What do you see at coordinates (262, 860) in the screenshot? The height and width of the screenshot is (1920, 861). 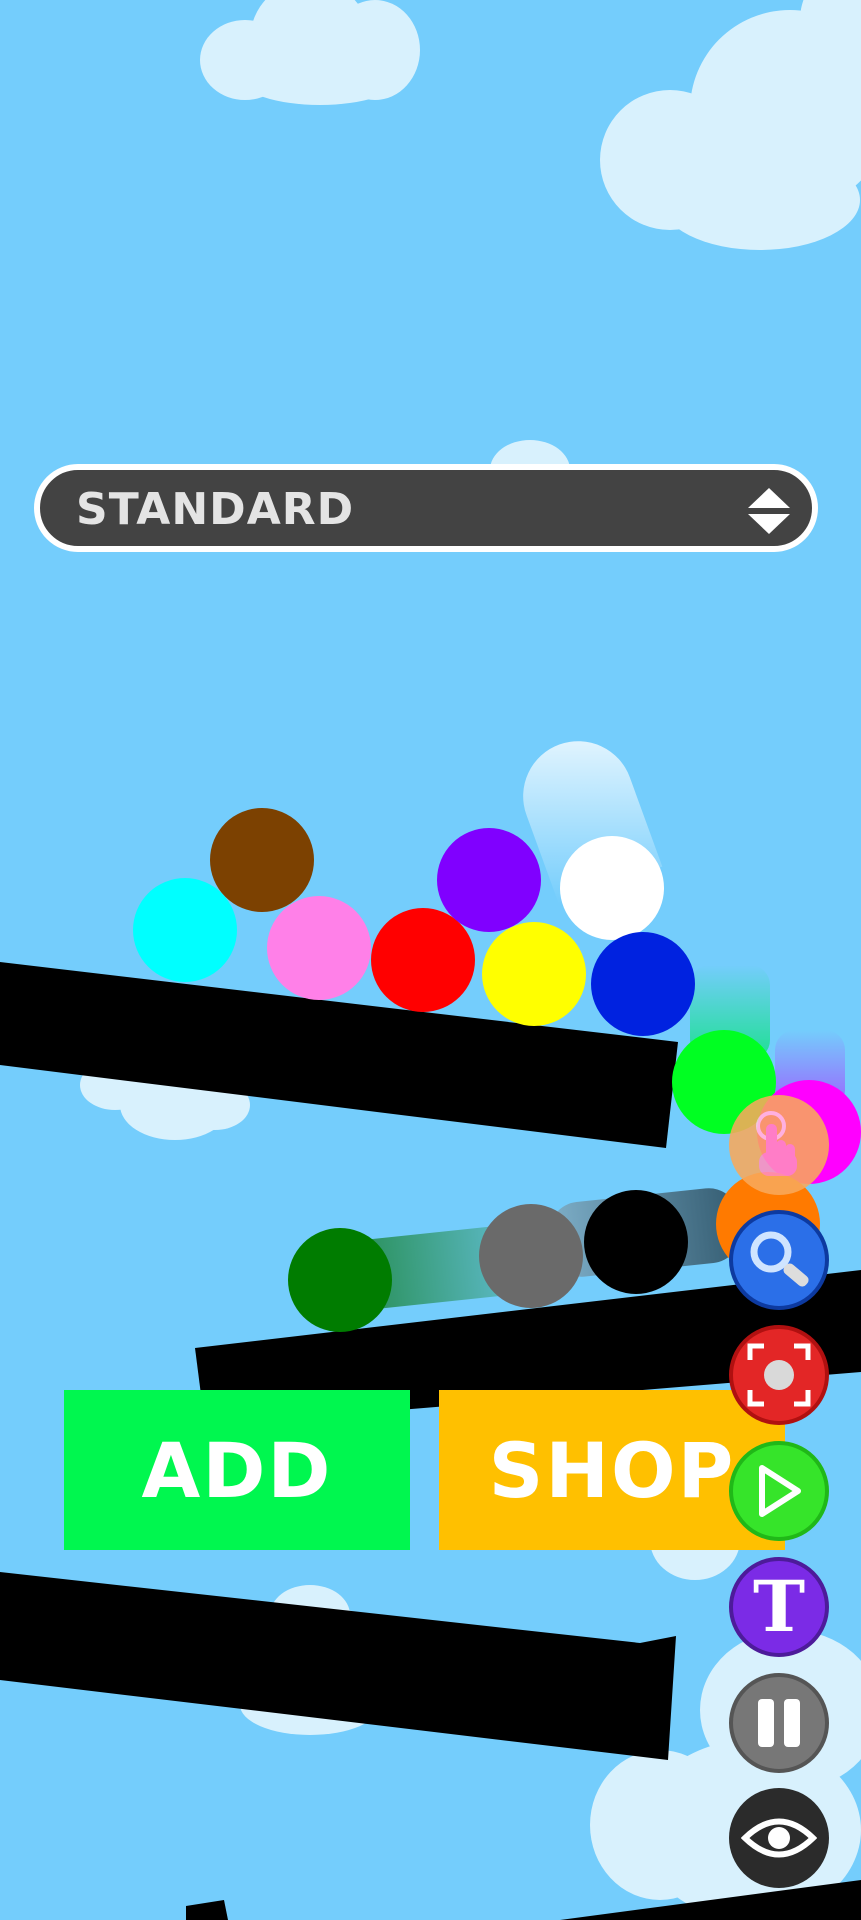 I see `ball-brown` at bounding box center [262, 860].